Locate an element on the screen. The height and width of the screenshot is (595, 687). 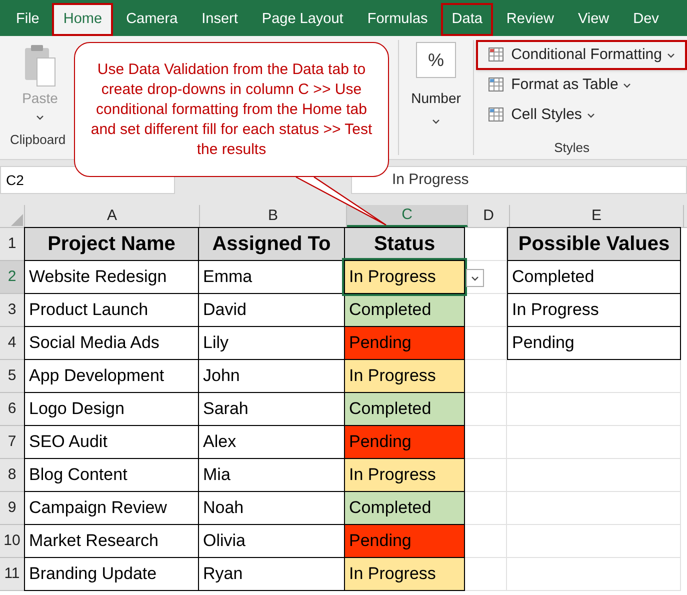
ribbon-tab: Dev is located at coordinates (646, 19).